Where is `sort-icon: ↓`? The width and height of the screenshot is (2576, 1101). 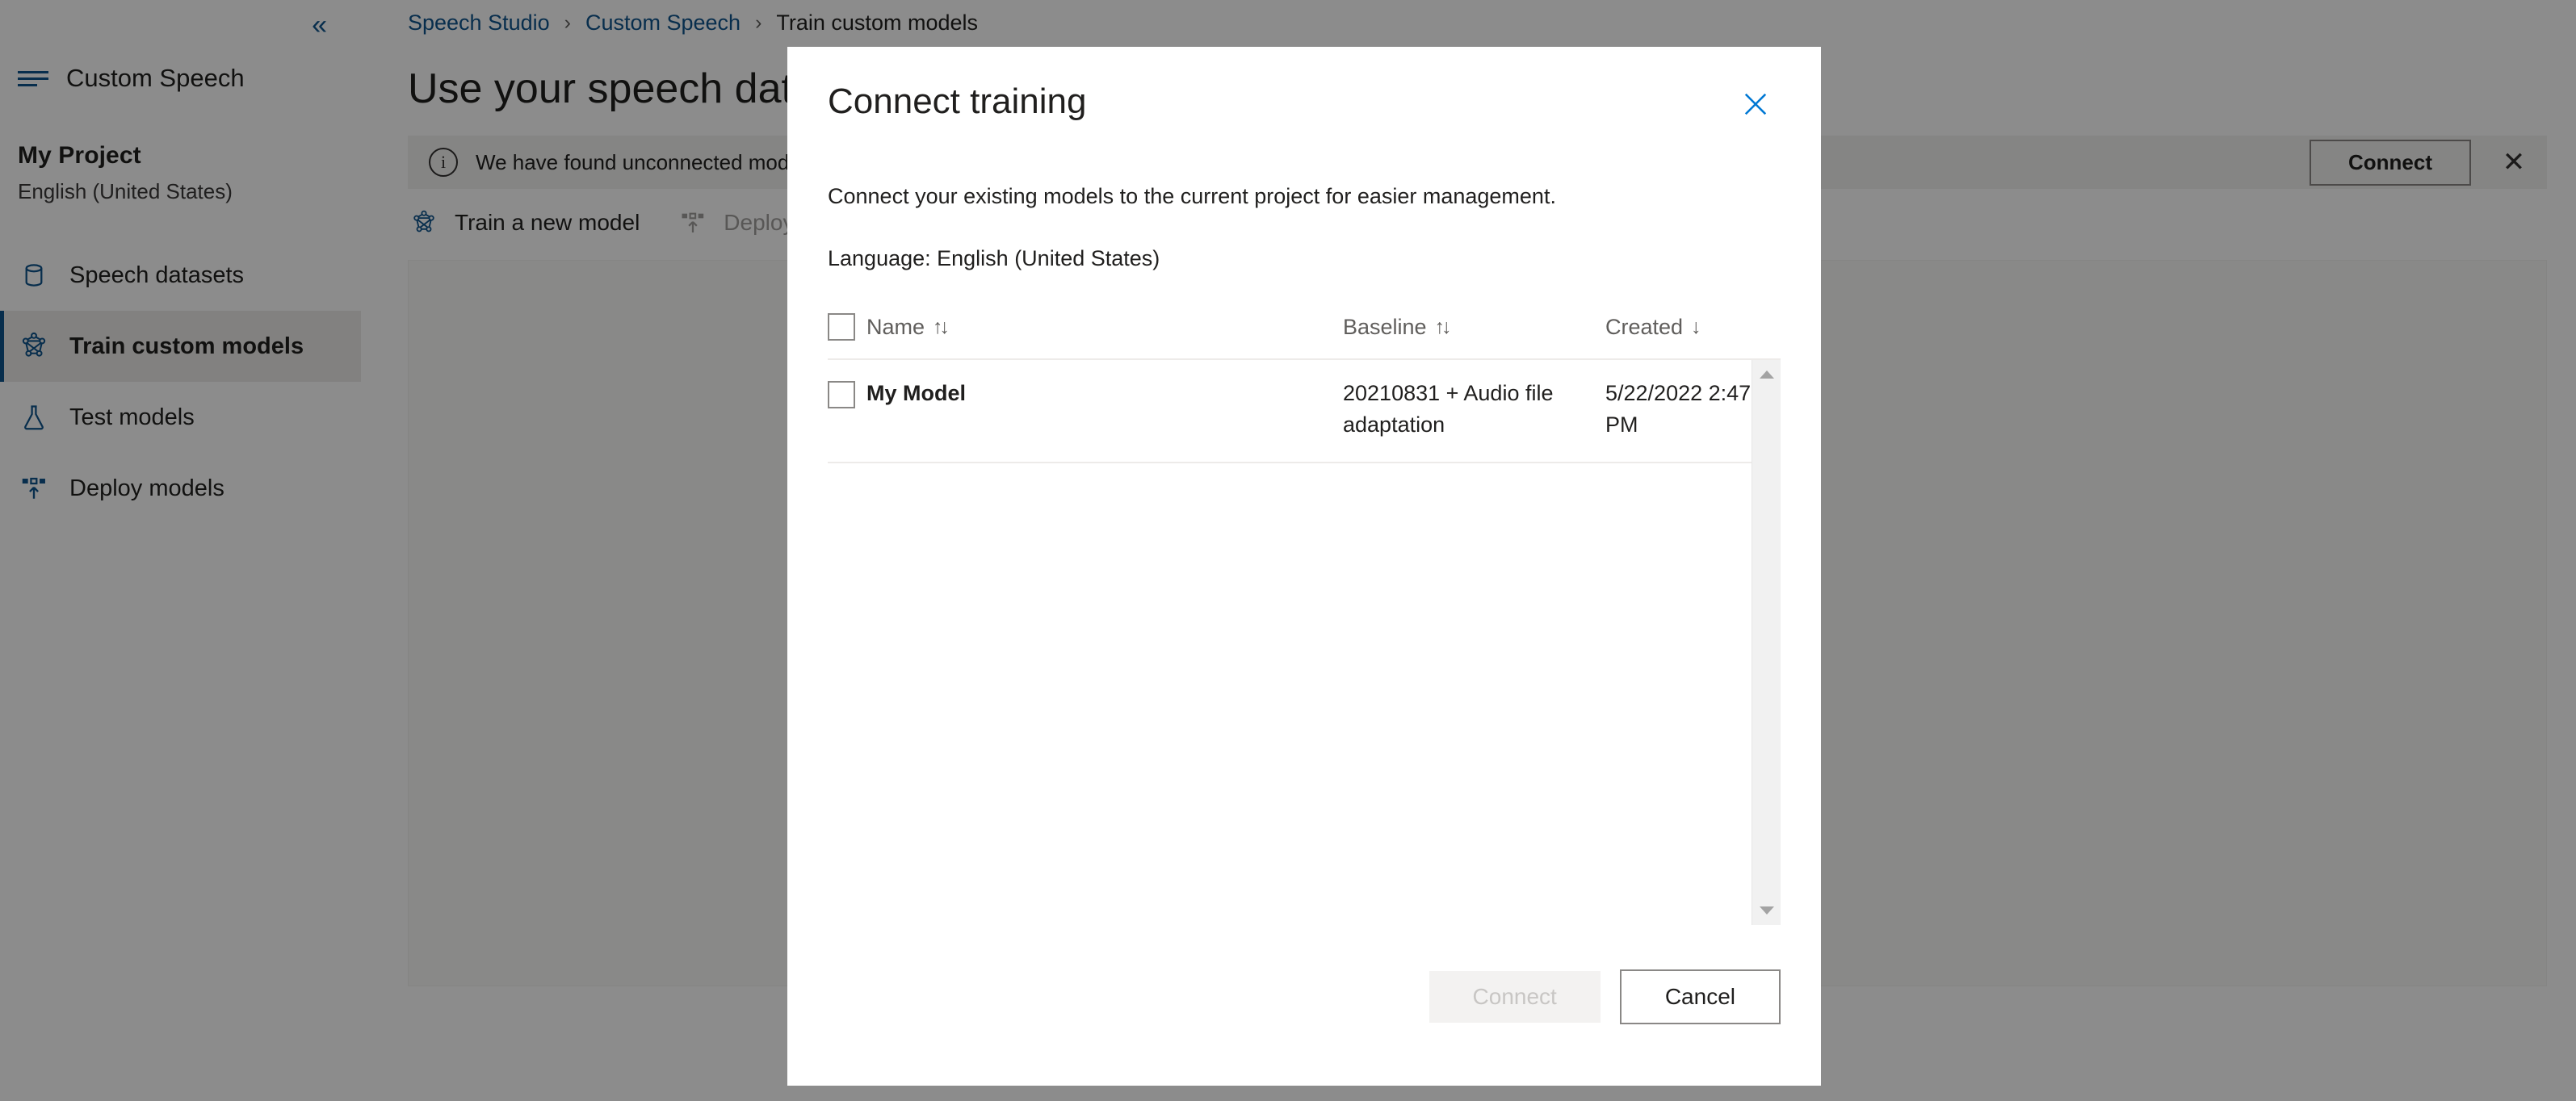 sort-icon: ↓ is located at coordinates (1696, 326).